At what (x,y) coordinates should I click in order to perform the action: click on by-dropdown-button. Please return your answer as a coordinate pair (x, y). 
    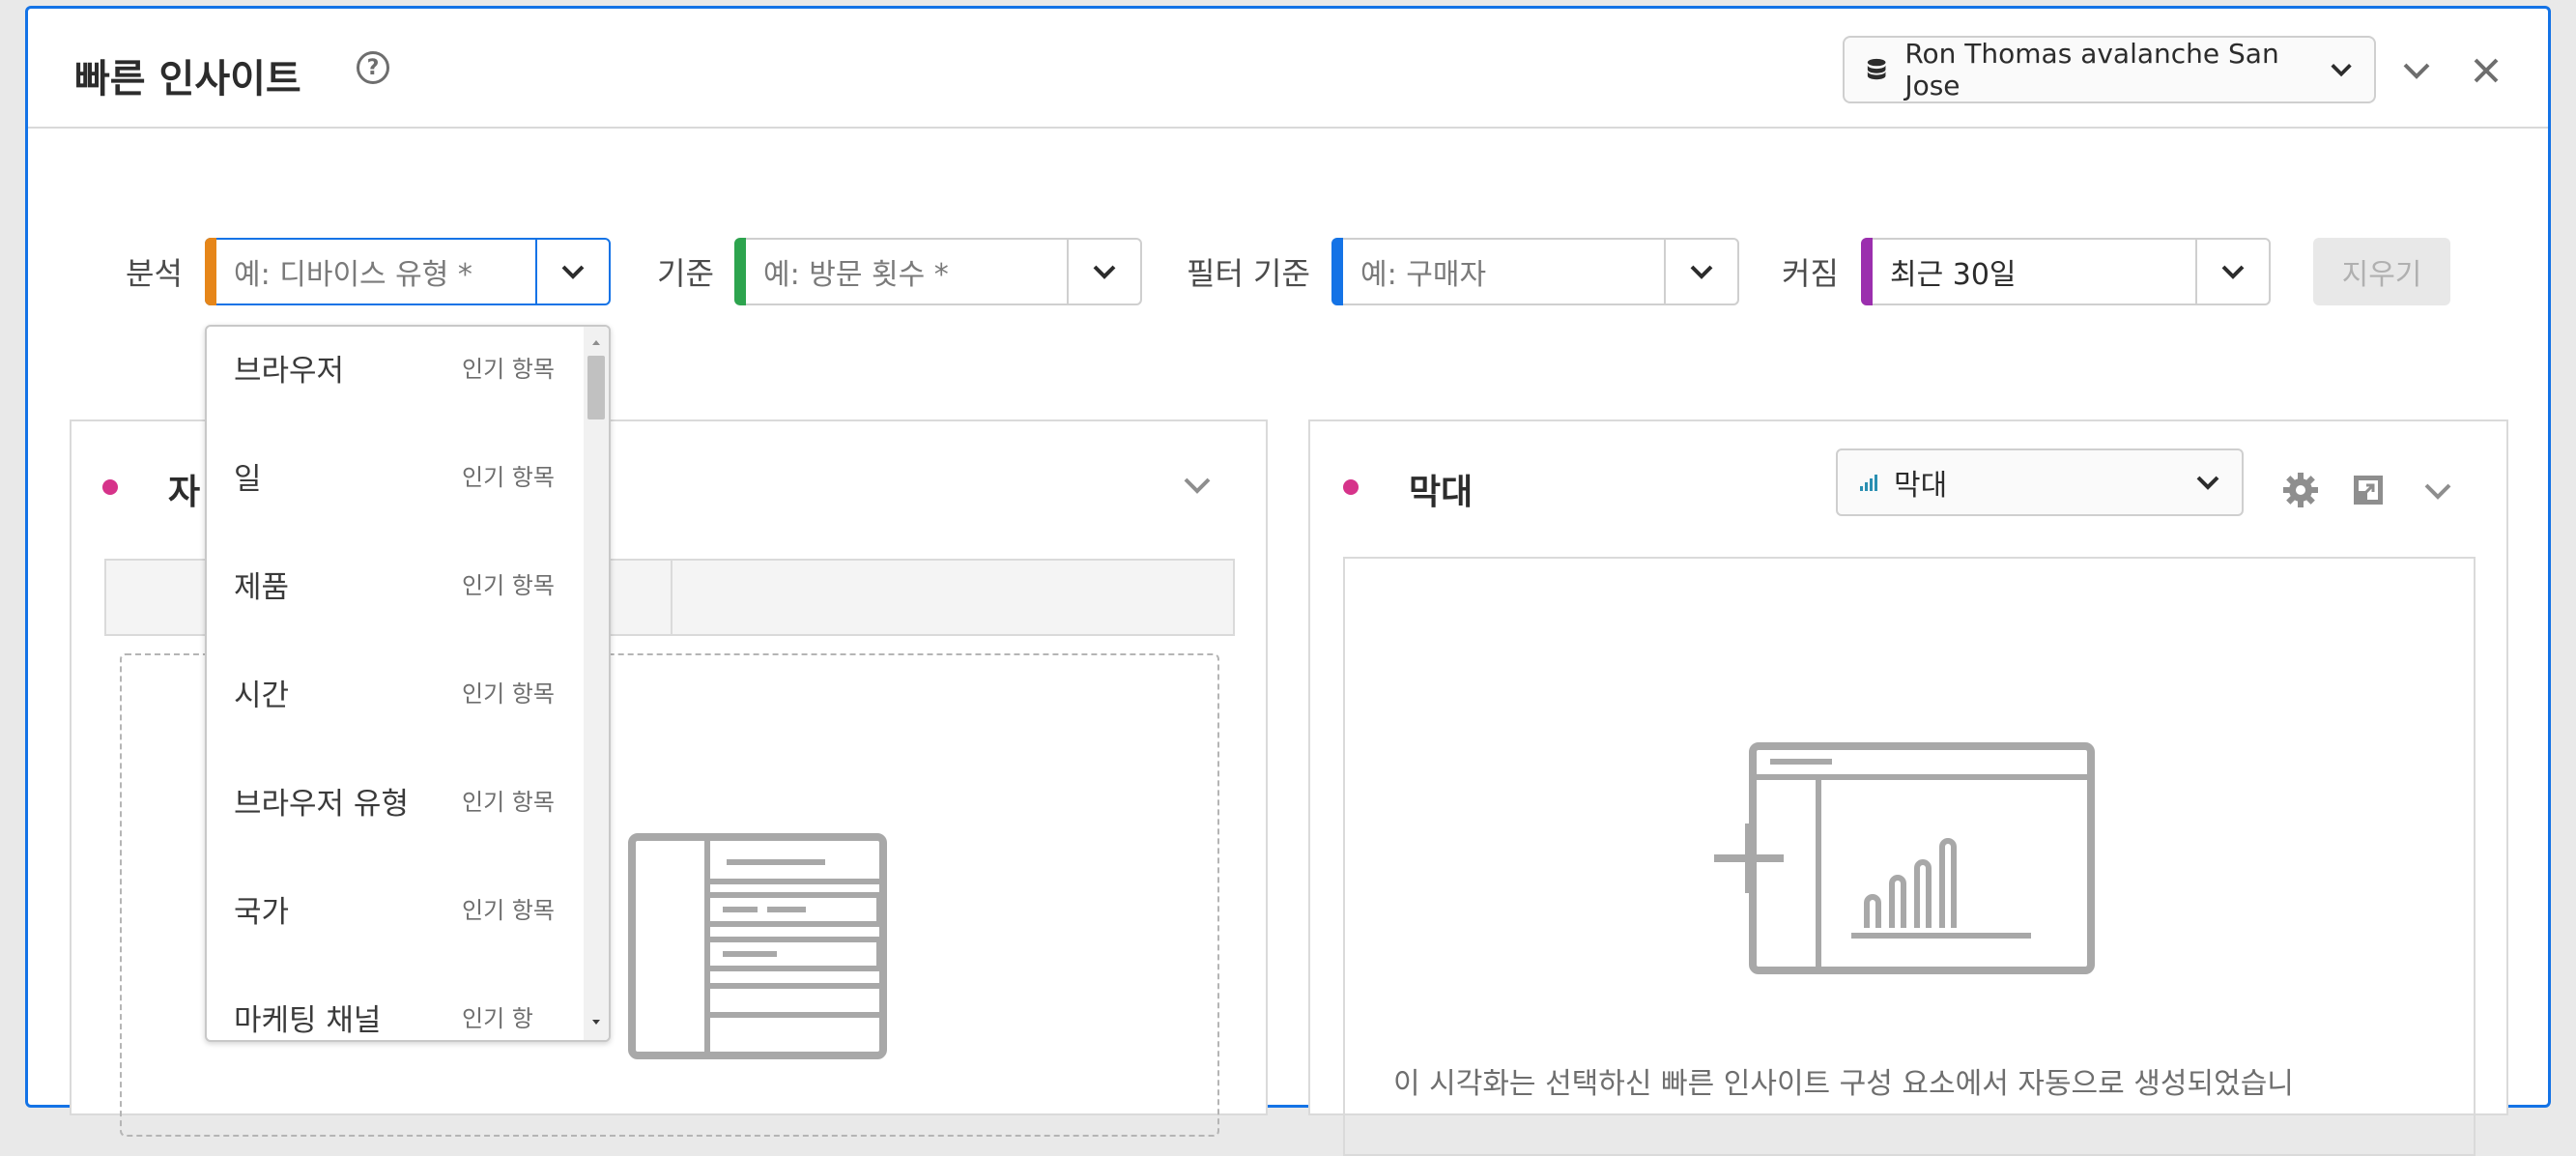
    Looking at the image, I should click on (1104, 272).